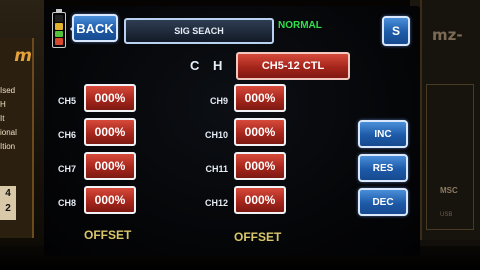 This screenshot has width=480, height=270. What do you see at coordinates (3, 104) in the screenshot?
I see `left-panel-line: H` at bounding box center [3, 104].